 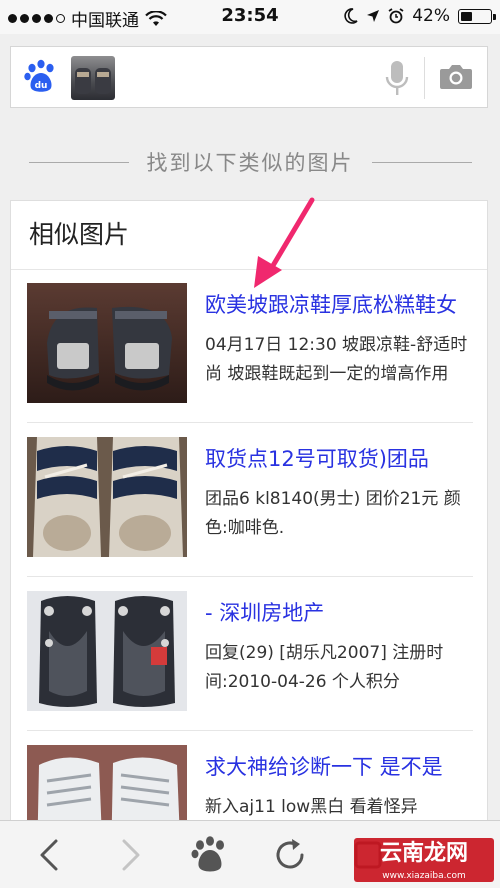 What do you see at coordinates (324, 667) in the screenshot?
I see `result-description: 回复(29) [胡乐凡2007] 注册时间:2010-04-26 个人积分` at bounding box center [324, 667].